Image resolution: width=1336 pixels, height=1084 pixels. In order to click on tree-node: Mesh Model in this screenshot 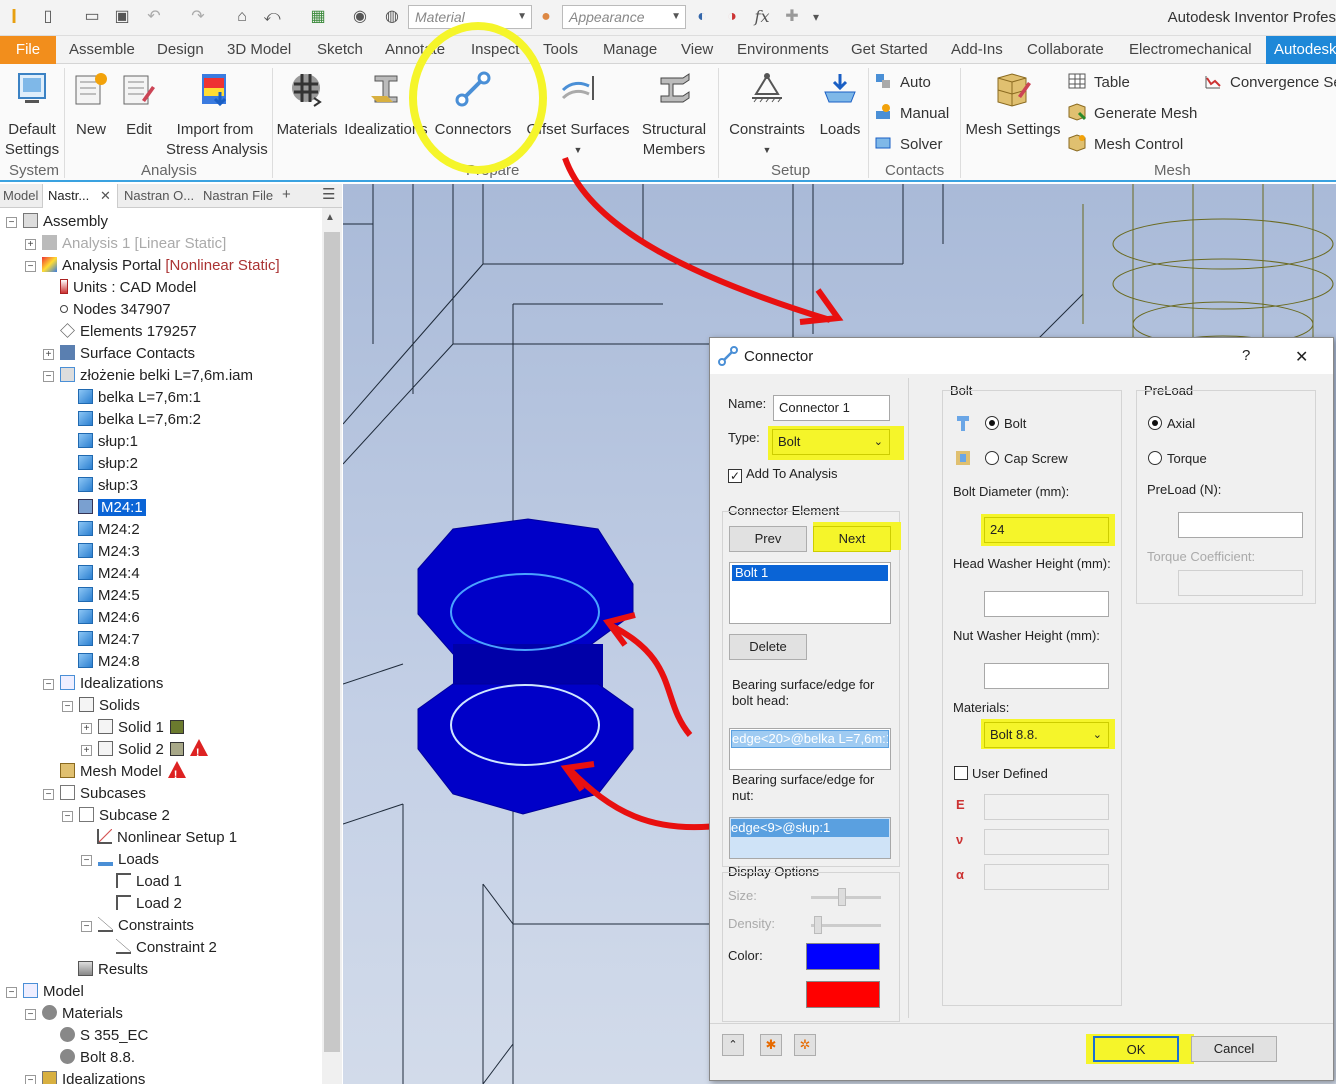, I will do `click(123, 773)`.